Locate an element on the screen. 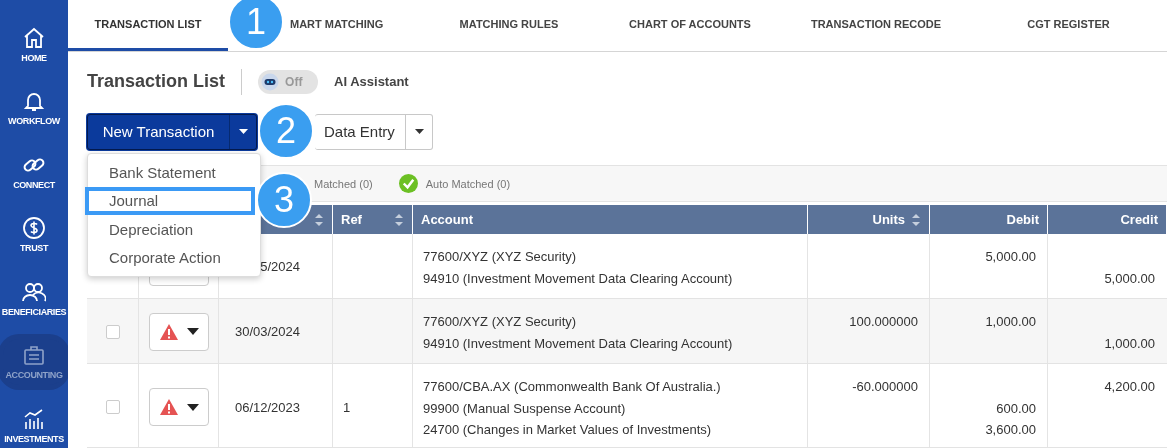 This screenshot has width=1167, height=448. debit-cell-text: 1,000.00 is located at coordinates (1010, 322).